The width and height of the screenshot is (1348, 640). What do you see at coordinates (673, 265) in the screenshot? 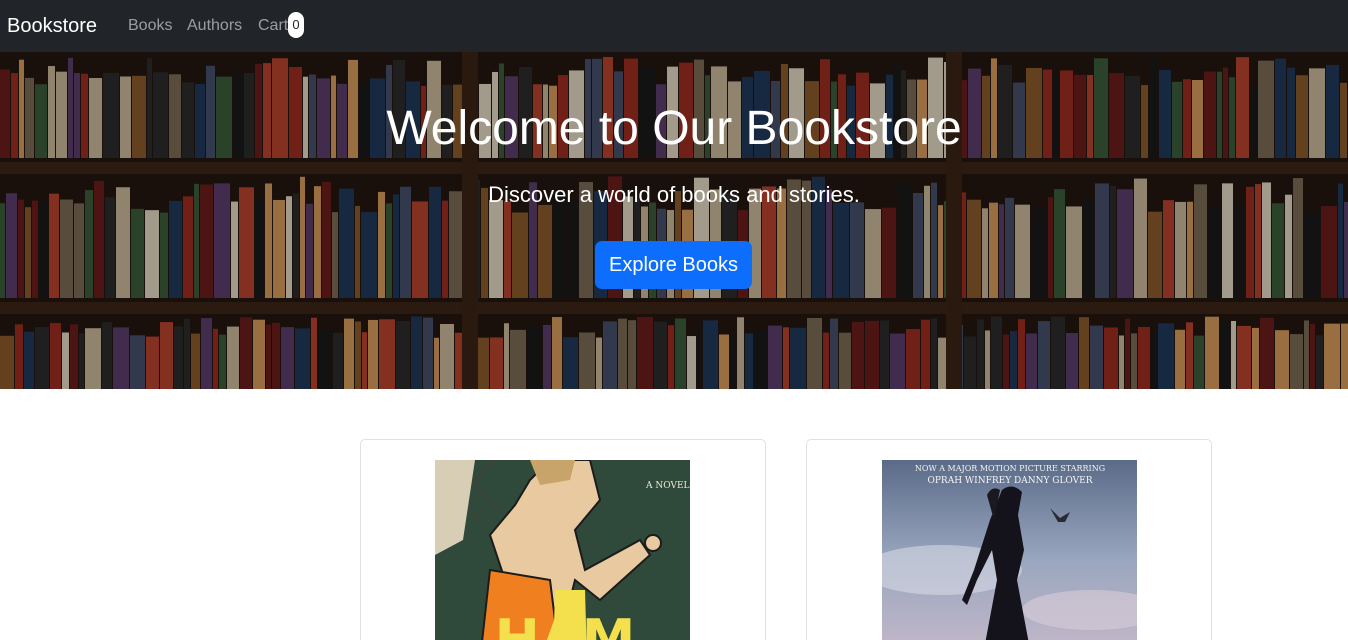
I see `explore-books-button: Explore Books` at bounding box center [673, 265].